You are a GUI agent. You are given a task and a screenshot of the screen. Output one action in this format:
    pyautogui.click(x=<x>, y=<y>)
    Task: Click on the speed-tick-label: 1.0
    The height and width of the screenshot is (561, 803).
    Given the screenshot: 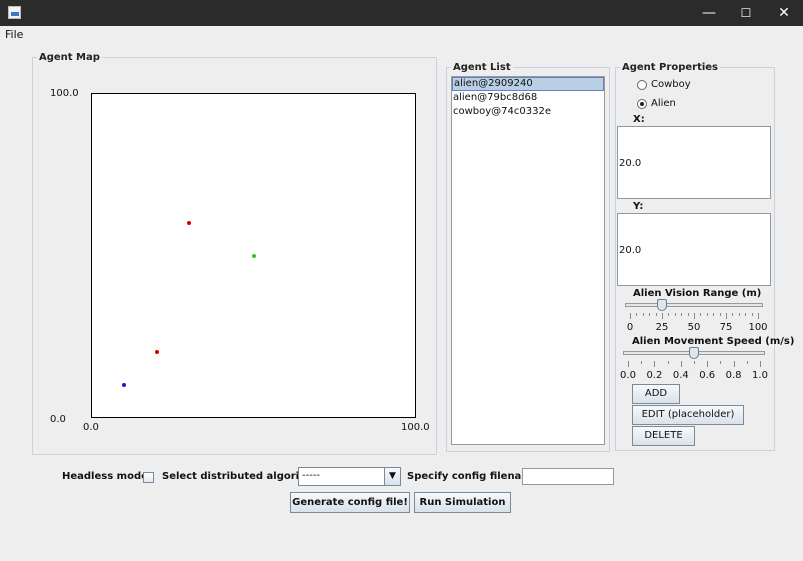 What is the action you would take?
    pyautogui.click(x=760, y=375)
    